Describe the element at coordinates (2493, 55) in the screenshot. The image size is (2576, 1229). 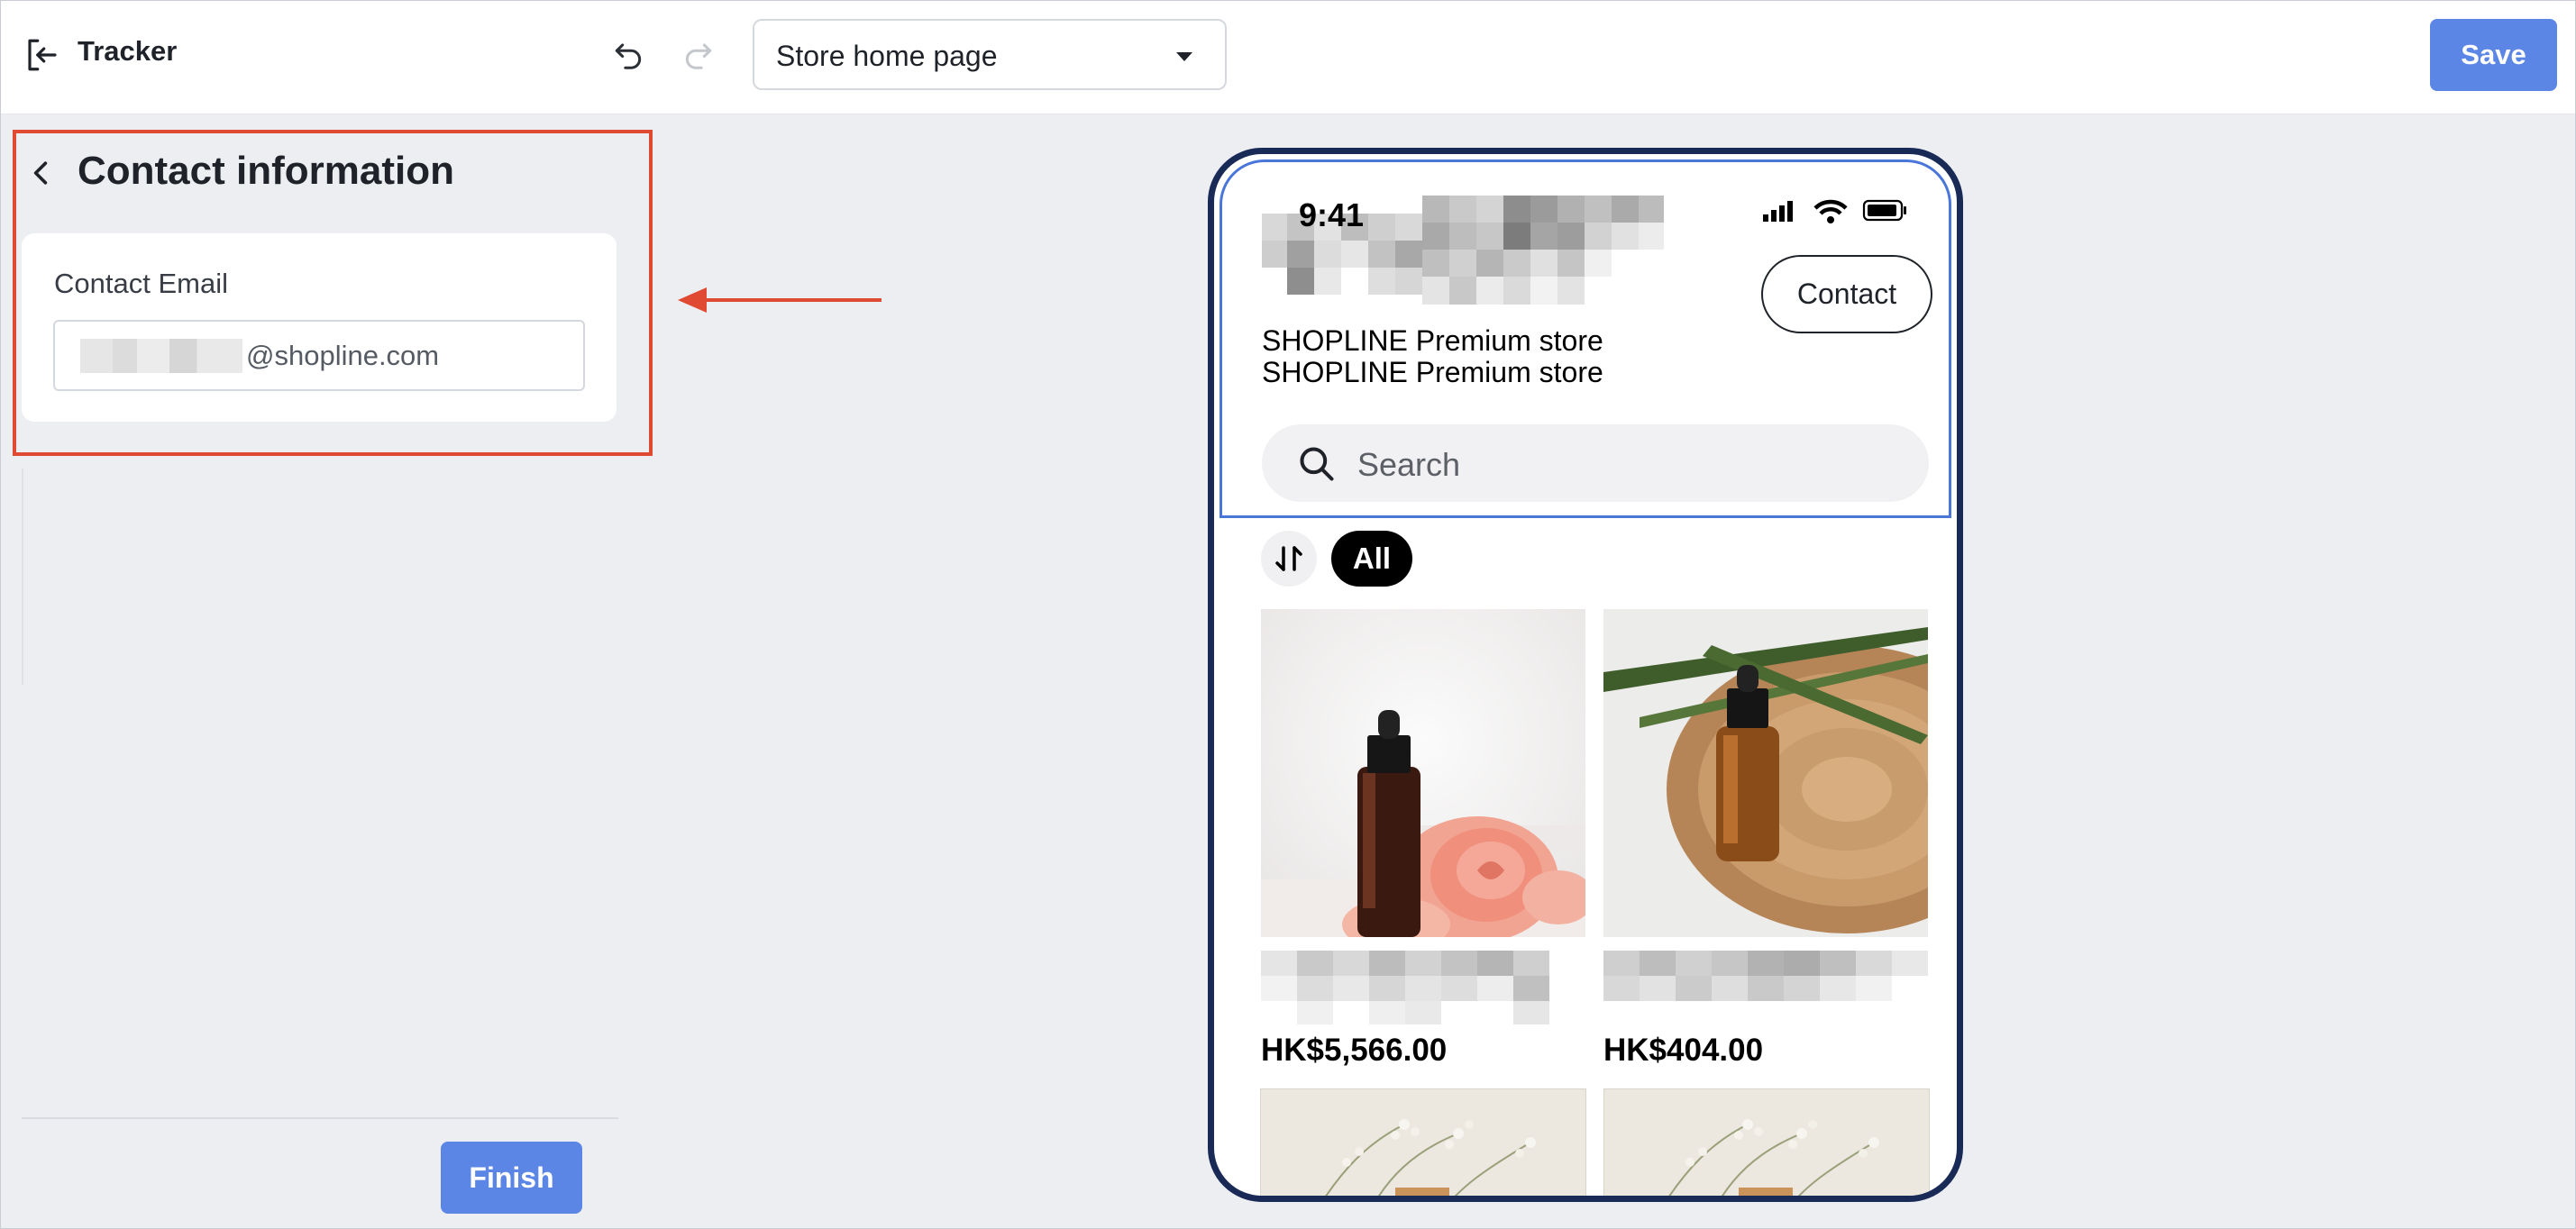
I see `save-button: Save` at that location.